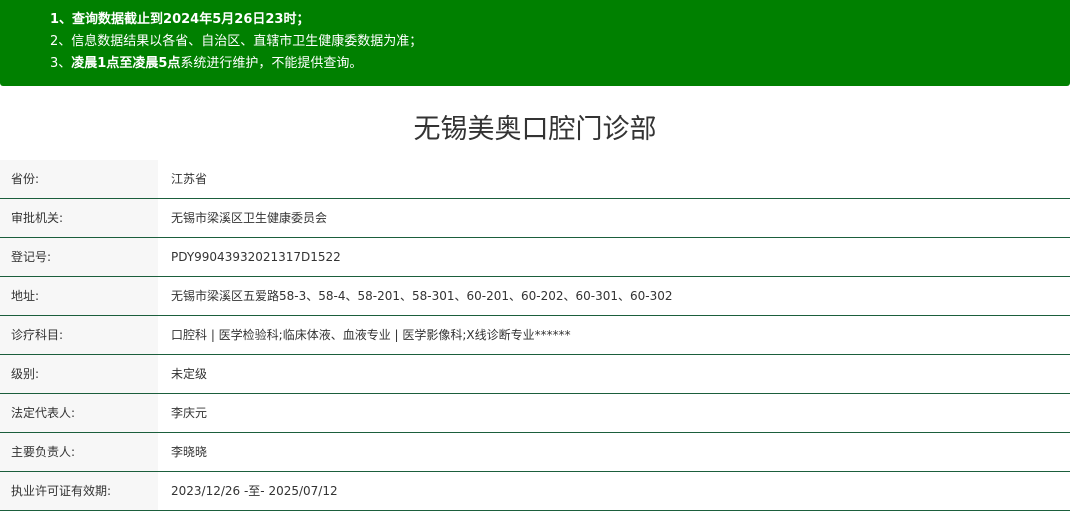  What do you see at coordinates (535, 179) in the screenshot?
I see `table-row: 省份: 江苏省` at bounding box center [535, 179].